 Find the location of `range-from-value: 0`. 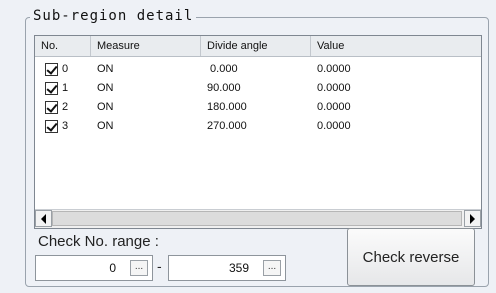

range-from-value: 0 is located at coordinates (112, 268).